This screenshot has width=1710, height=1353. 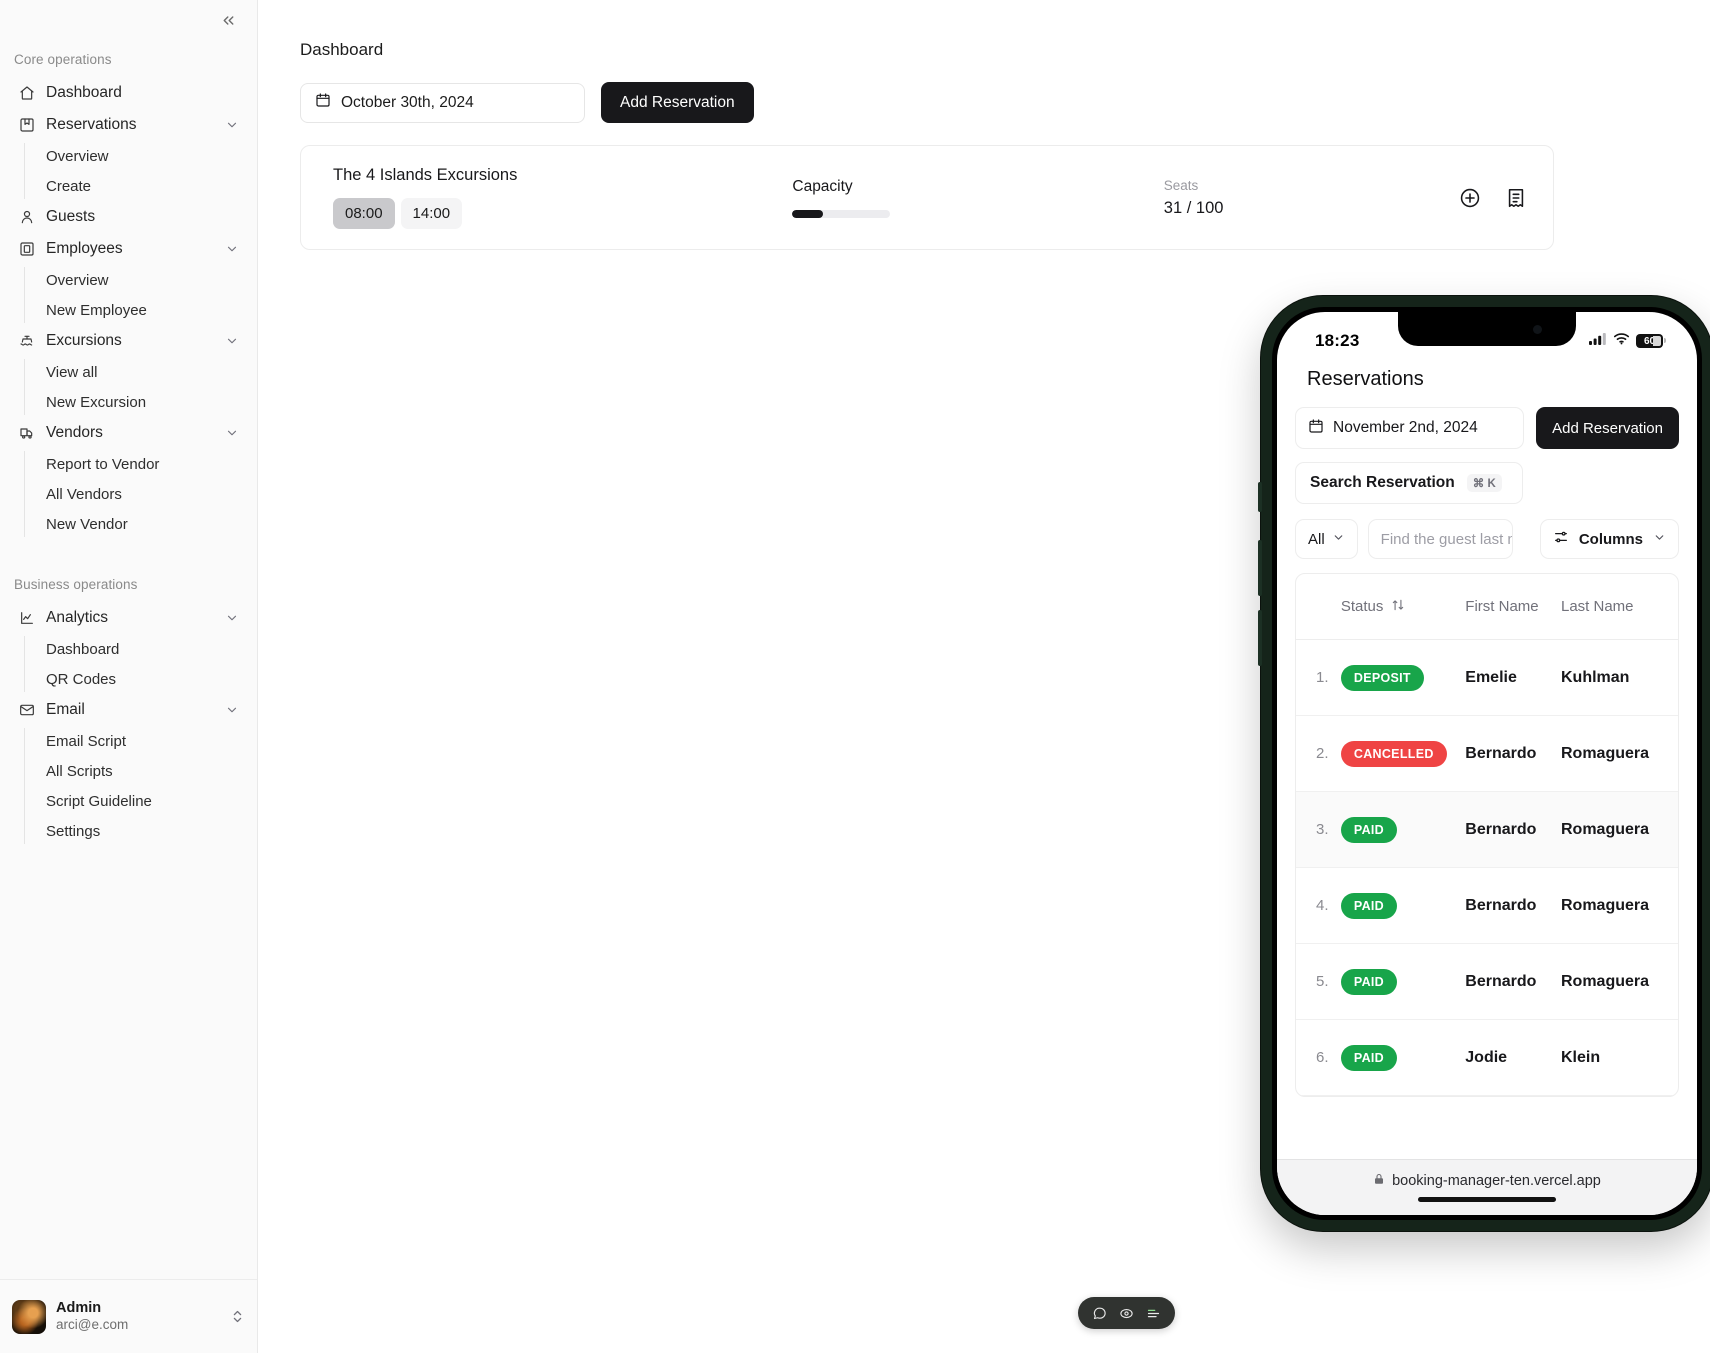 What do you see at coordinates (807, 213) in the screenshot?
I see `capacity-progress-fill` at bounding box center [807, 213].